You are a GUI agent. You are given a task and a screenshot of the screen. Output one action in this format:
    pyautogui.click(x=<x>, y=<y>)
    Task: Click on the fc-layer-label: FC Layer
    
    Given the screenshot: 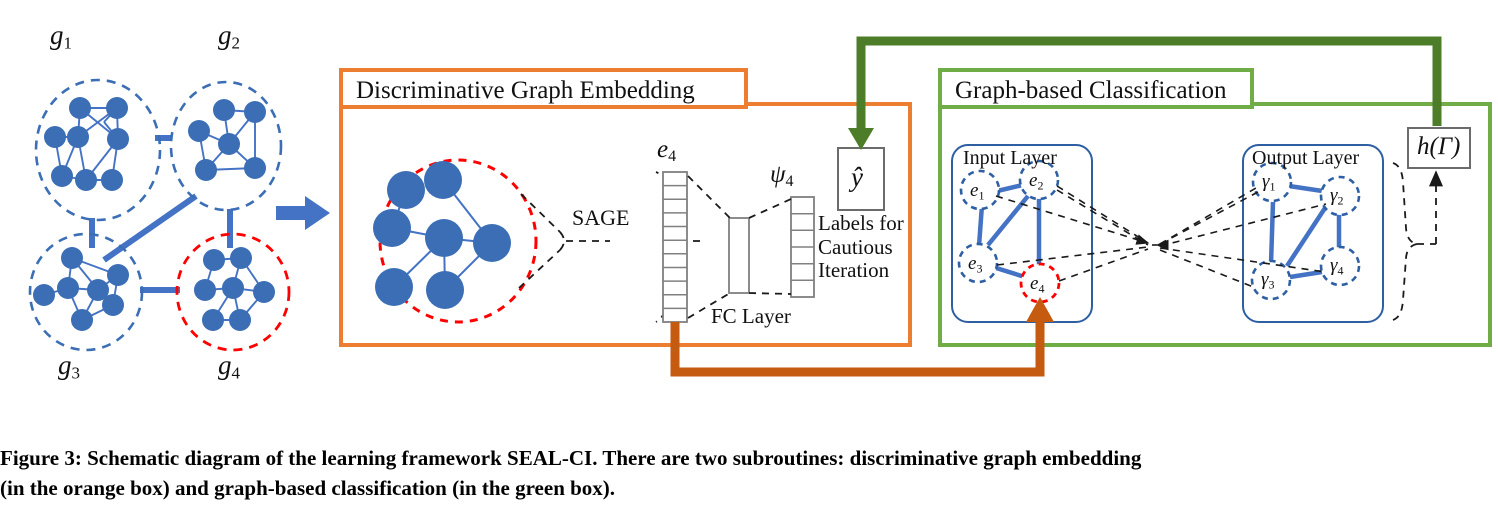 What is the action you would take?
    pyautogui.click(x=751, y=316)
    